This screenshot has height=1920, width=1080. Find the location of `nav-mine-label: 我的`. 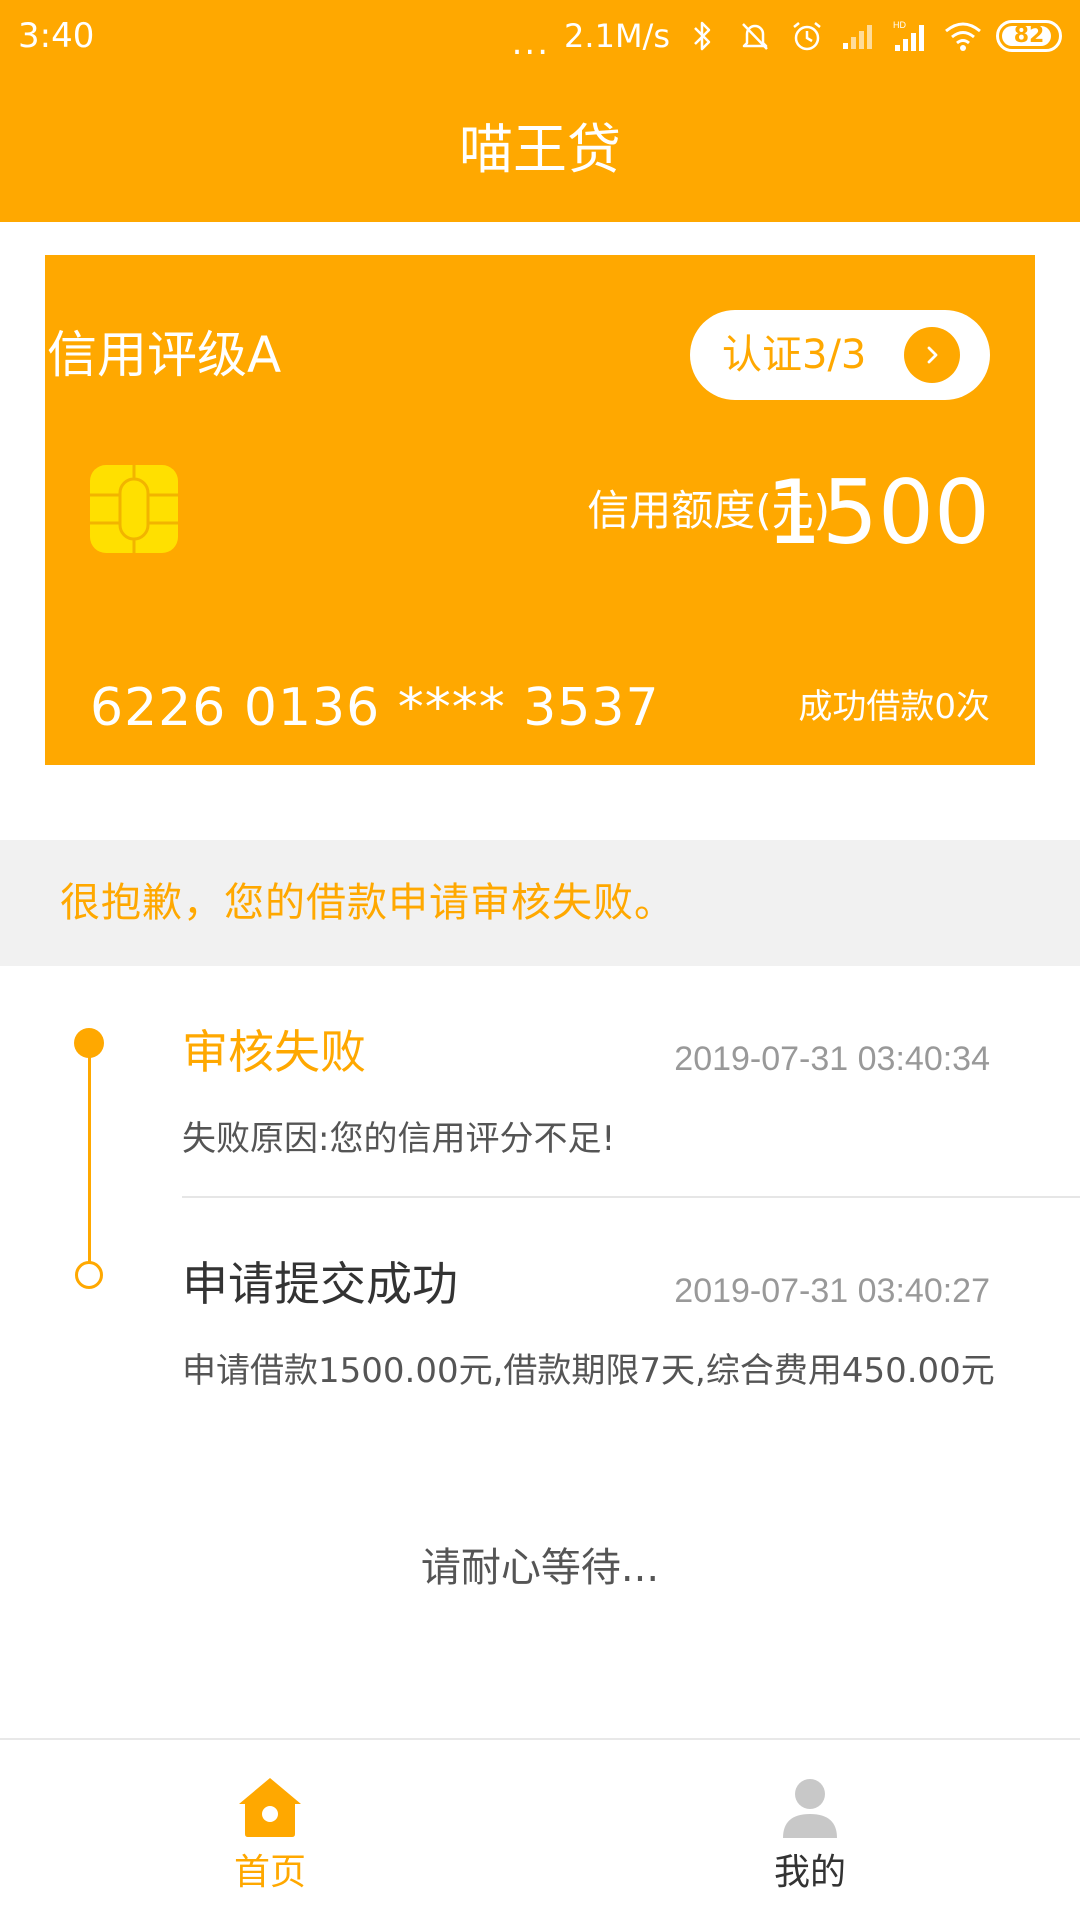

nav-mine-label: 我的 is located at coordinates (809, 1872).